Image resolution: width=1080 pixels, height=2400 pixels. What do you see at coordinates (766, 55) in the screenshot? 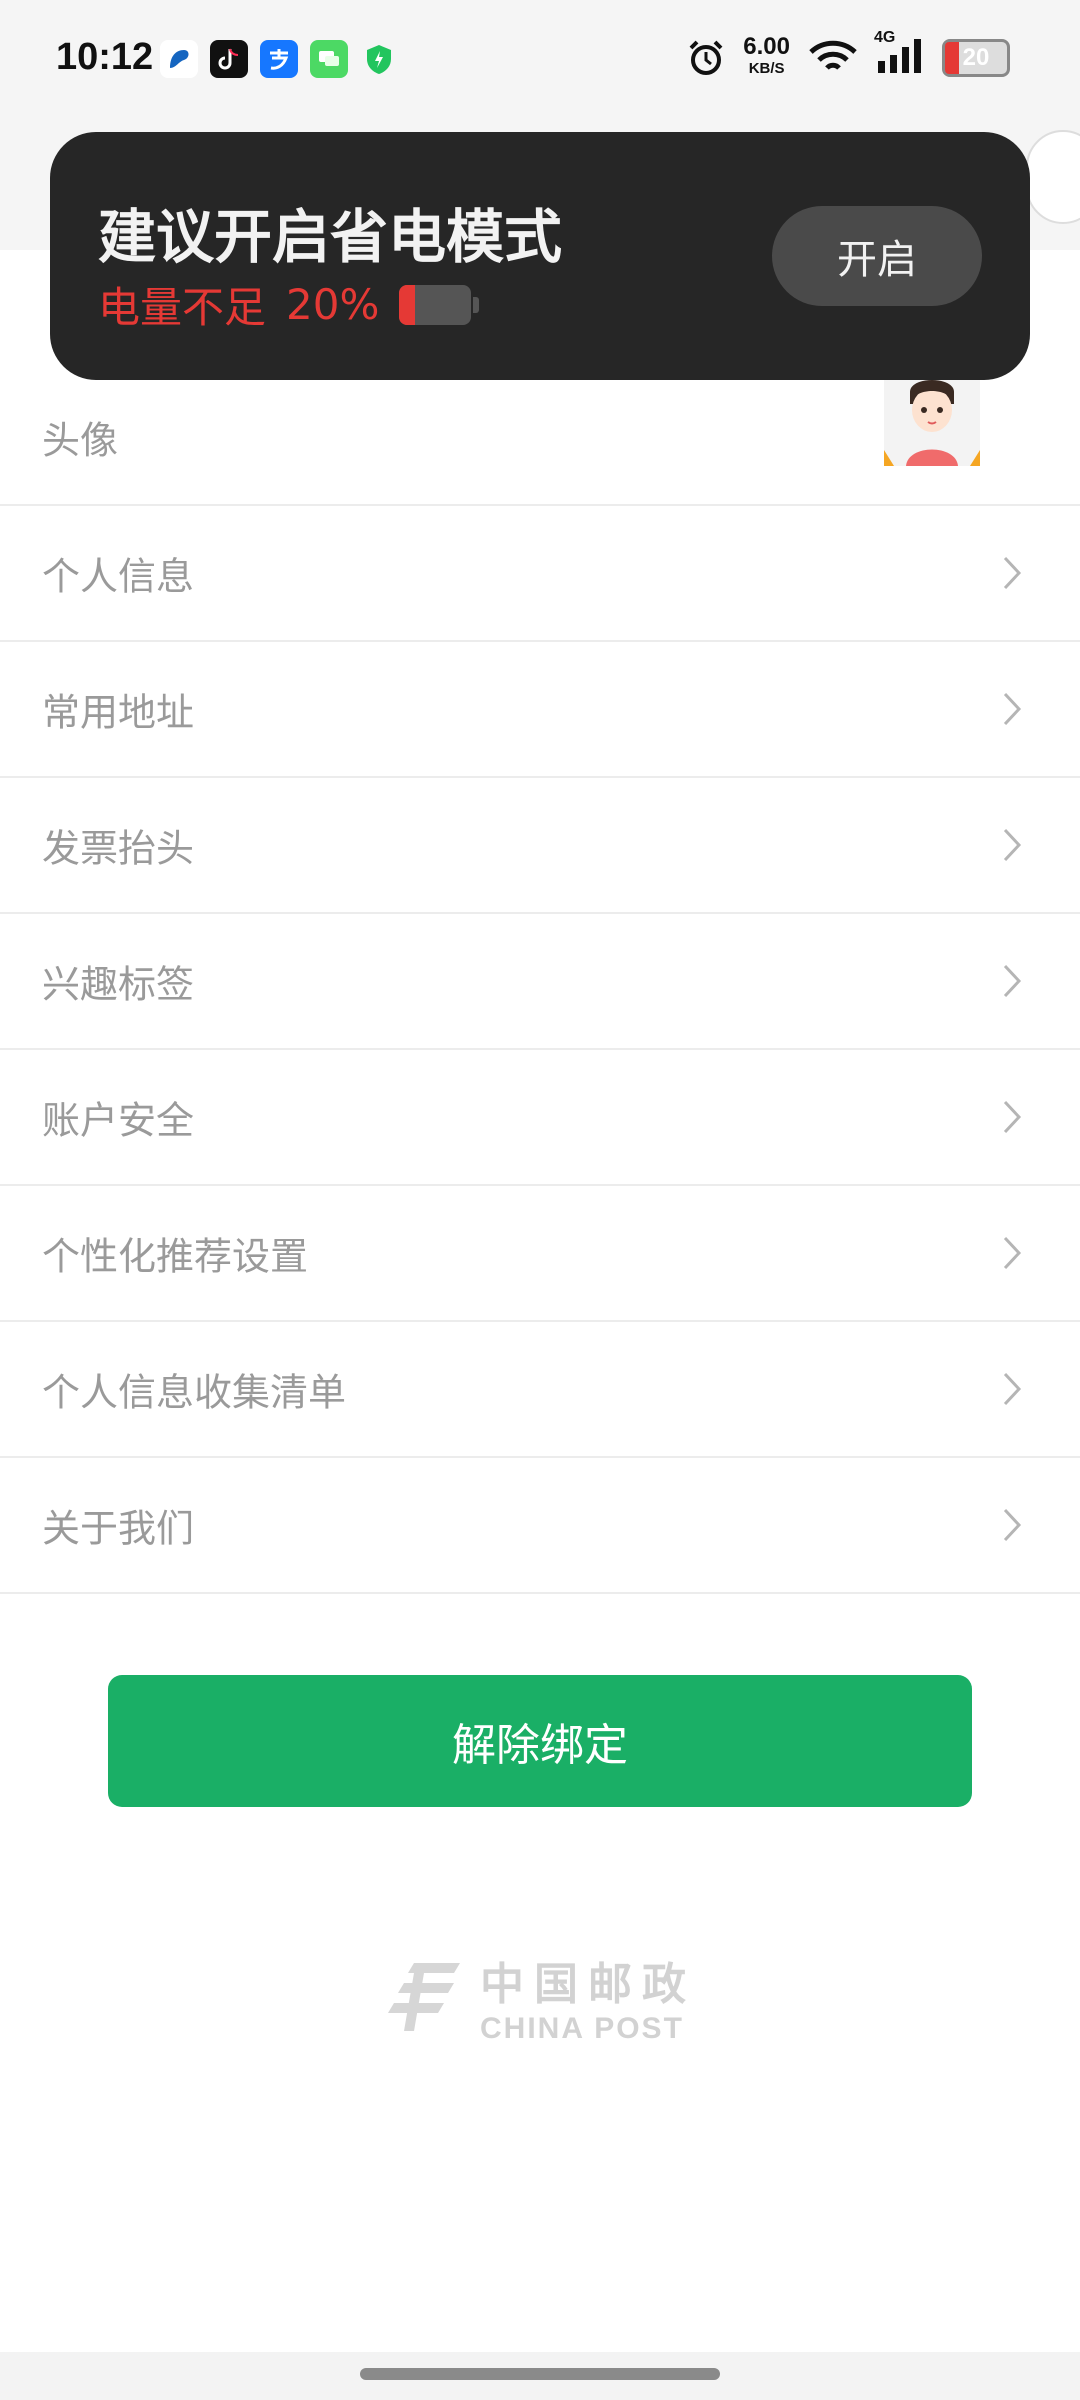
I see `net-speed: 6.00 KB/S` at bounding box center [766, 55].